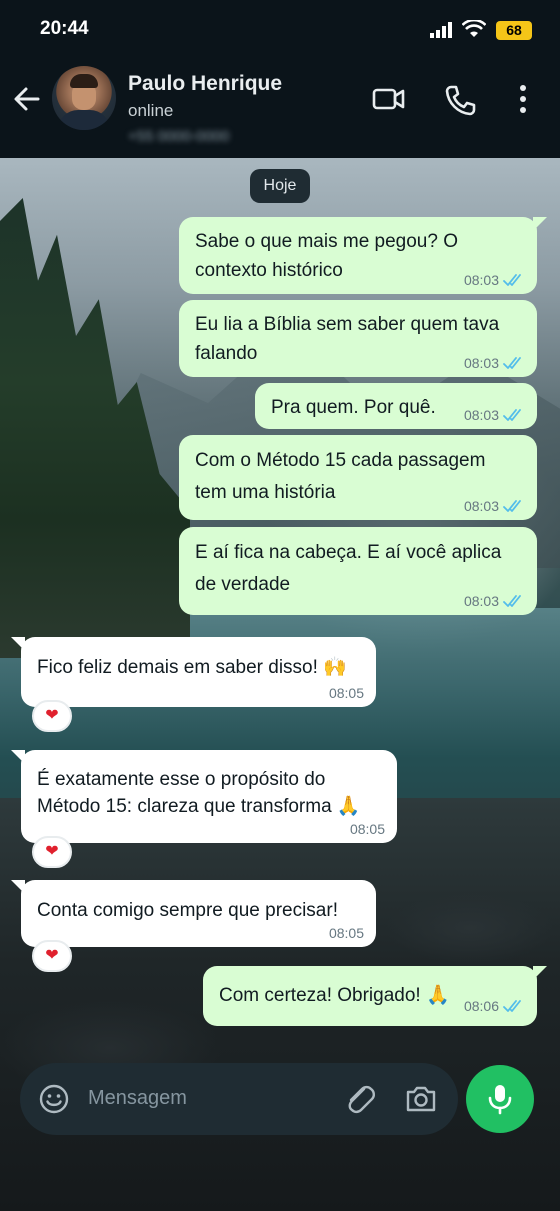 Image resolution: width=560 pixels, height=1211 pixels. What do you see at coordinates (334, 995) in the screenshot?
I see `message-text: Com certeza! Obrigado! 🙏` at bounding box center [334, 995].